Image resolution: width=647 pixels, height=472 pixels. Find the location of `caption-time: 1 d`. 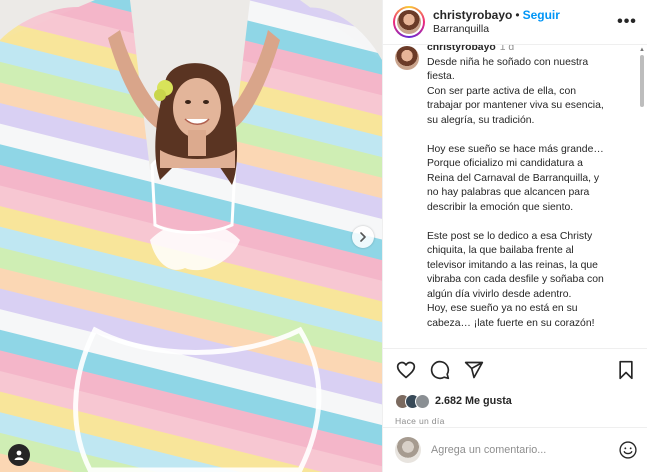

caption-time: 1 d is located at coordinates (507, 49).